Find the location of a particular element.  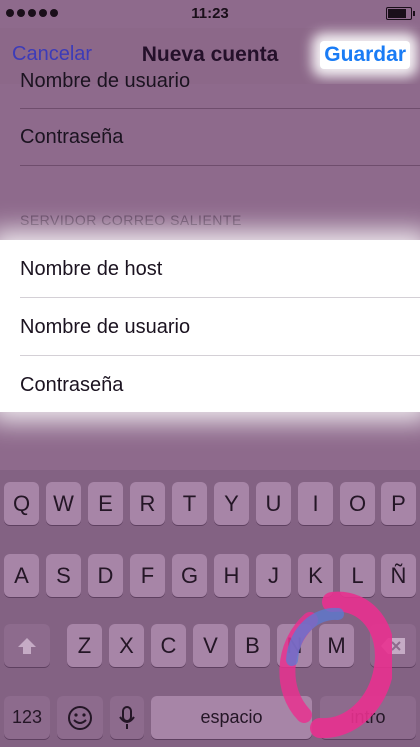

key-h: H is located at coordinates (231, 575).